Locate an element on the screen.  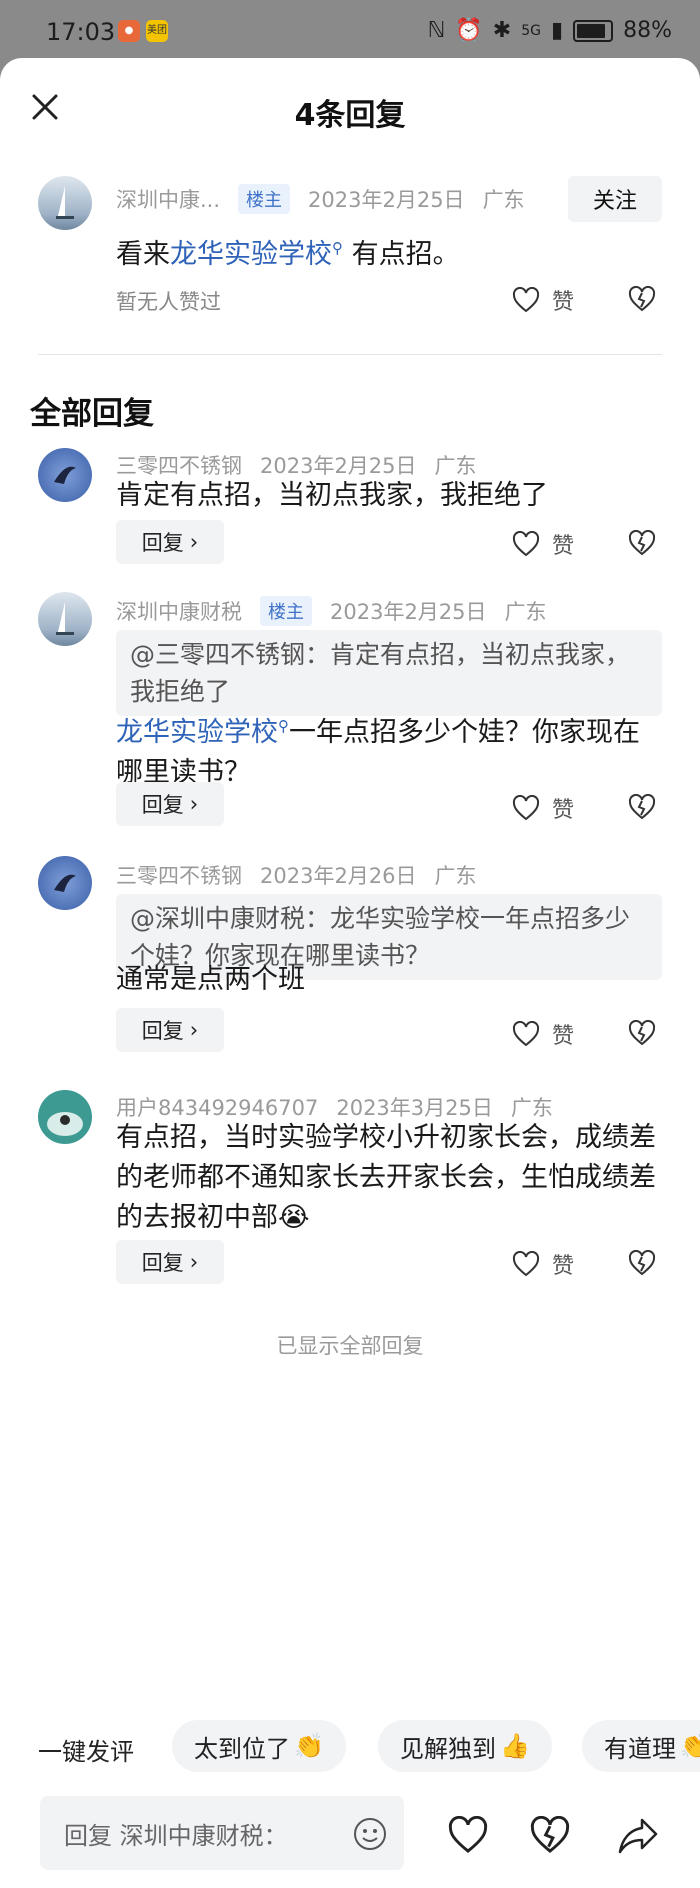
reply-meta: 深圳中康财税 楼主 2023年2月25日 广东 is located at coordinates (331, 611).